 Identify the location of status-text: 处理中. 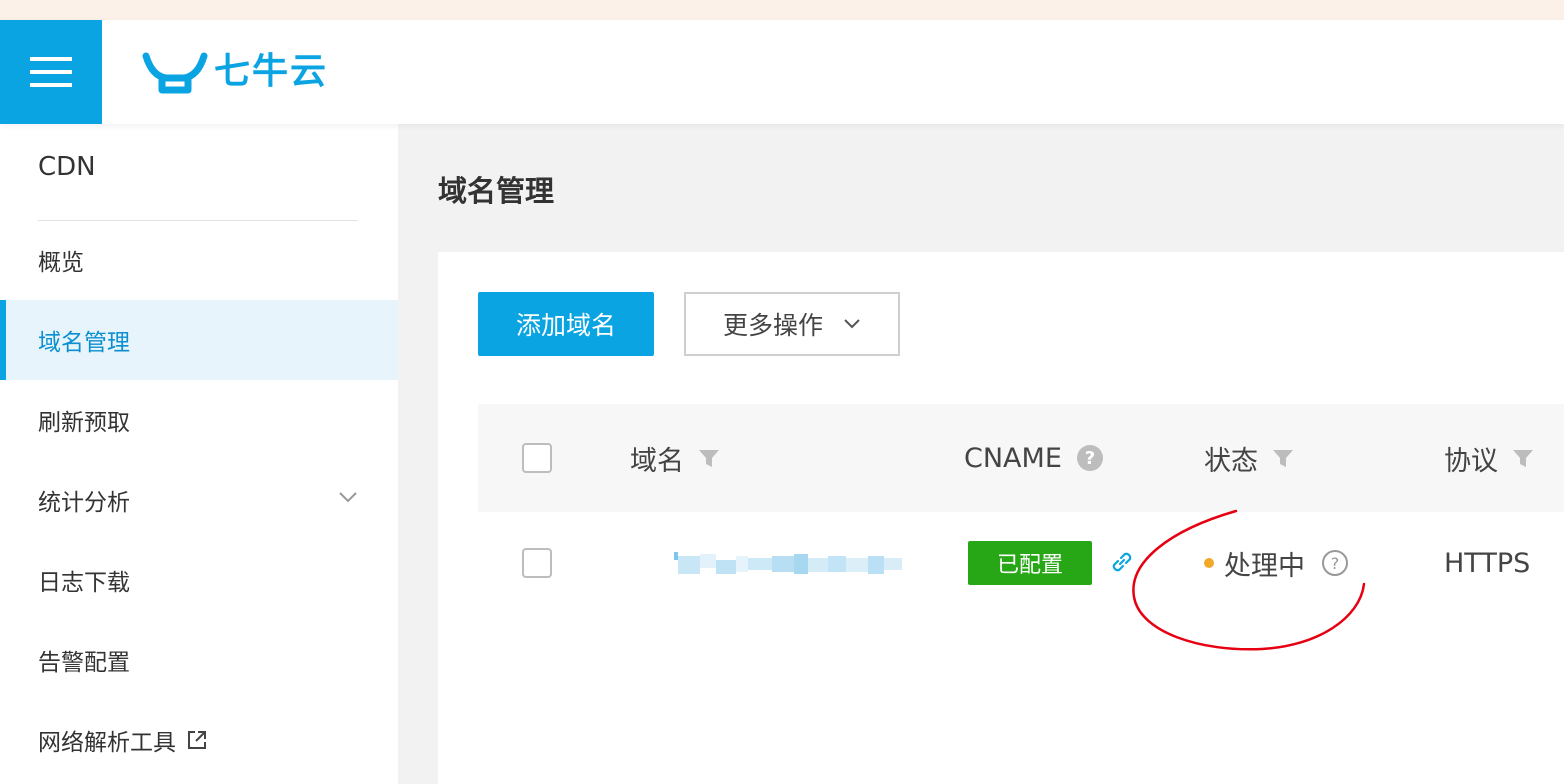
(1264, 566).